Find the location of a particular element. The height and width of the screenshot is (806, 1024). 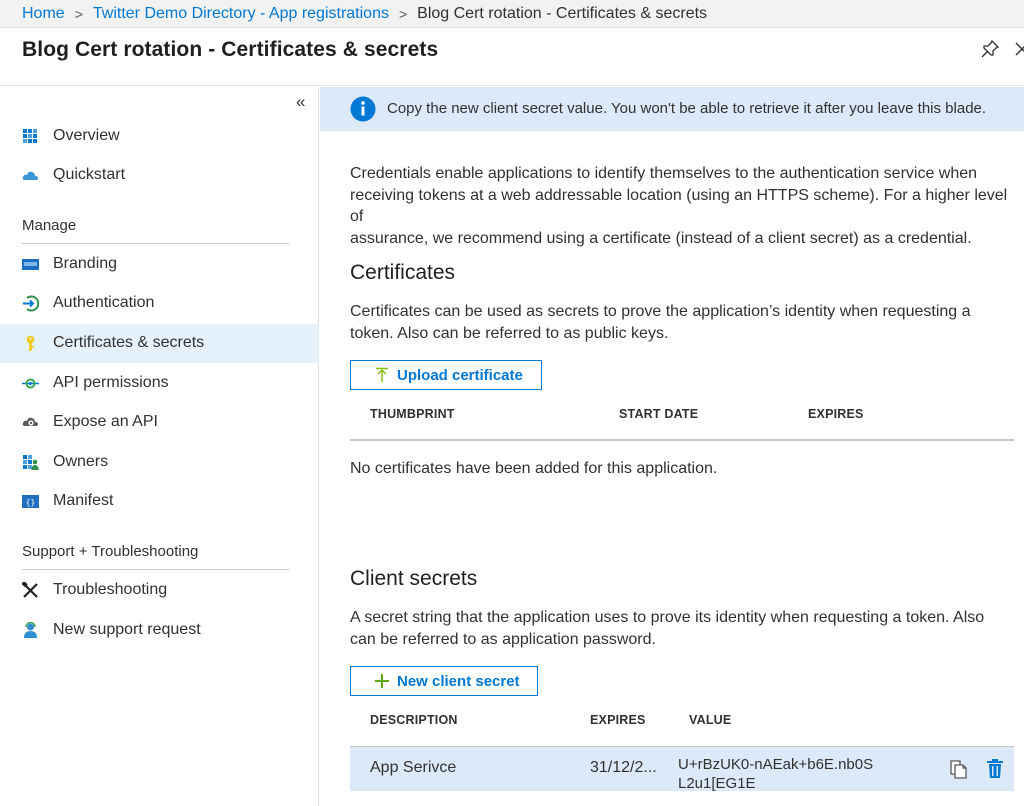

wrench-icon is located at coordinates (30, 590).